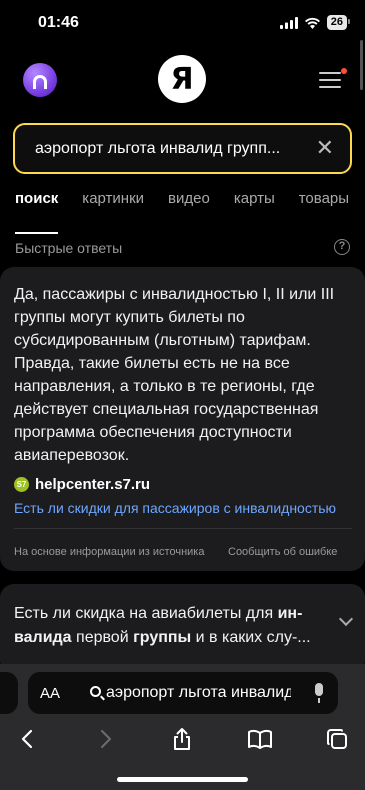 The height and width of the screenshot is (790, 365). I want to click on text-size-button: AA, so click(50, 693).